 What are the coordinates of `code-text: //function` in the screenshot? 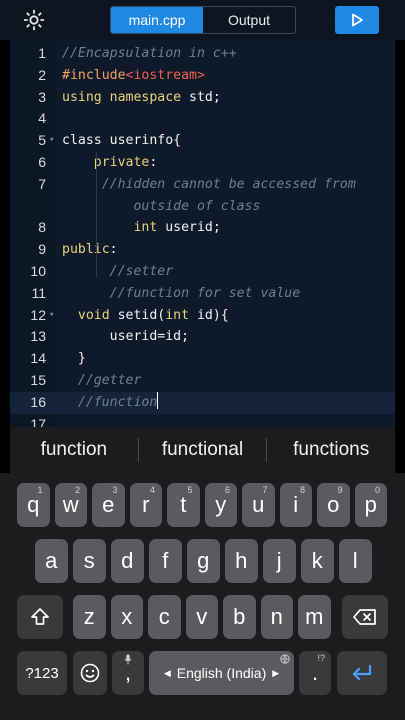 It's located at (110, 402).